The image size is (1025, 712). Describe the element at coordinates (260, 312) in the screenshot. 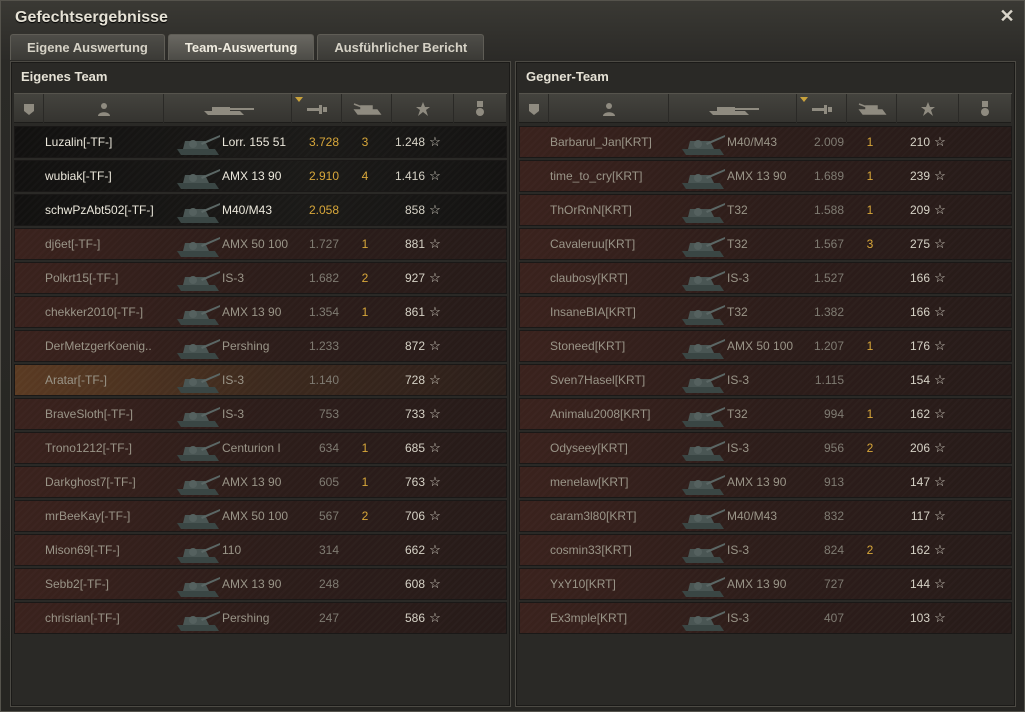

I see `player-row: chekker2010[-TF-] AMX 13 90 1.354 1 861 ☆` at that location.